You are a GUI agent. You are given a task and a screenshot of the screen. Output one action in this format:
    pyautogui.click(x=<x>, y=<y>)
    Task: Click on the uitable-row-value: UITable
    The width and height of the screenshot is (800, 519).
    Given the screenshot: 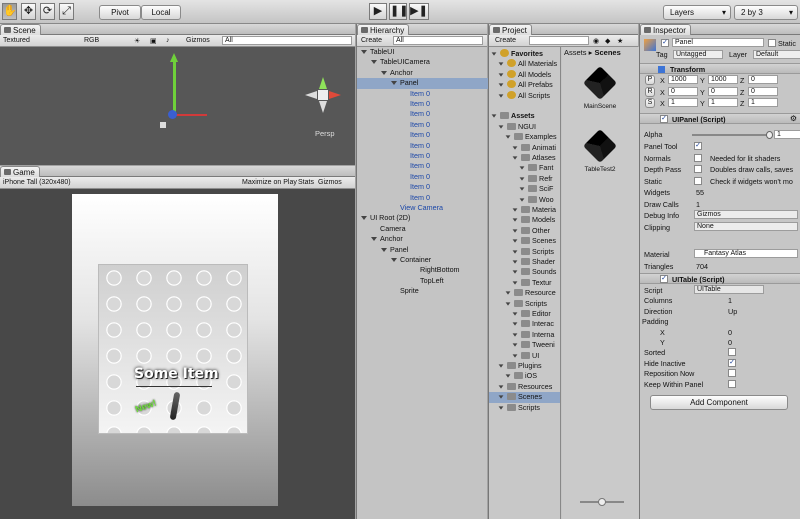 What is the action you would take?
    pyautogui.click(x=729, y=289)
    